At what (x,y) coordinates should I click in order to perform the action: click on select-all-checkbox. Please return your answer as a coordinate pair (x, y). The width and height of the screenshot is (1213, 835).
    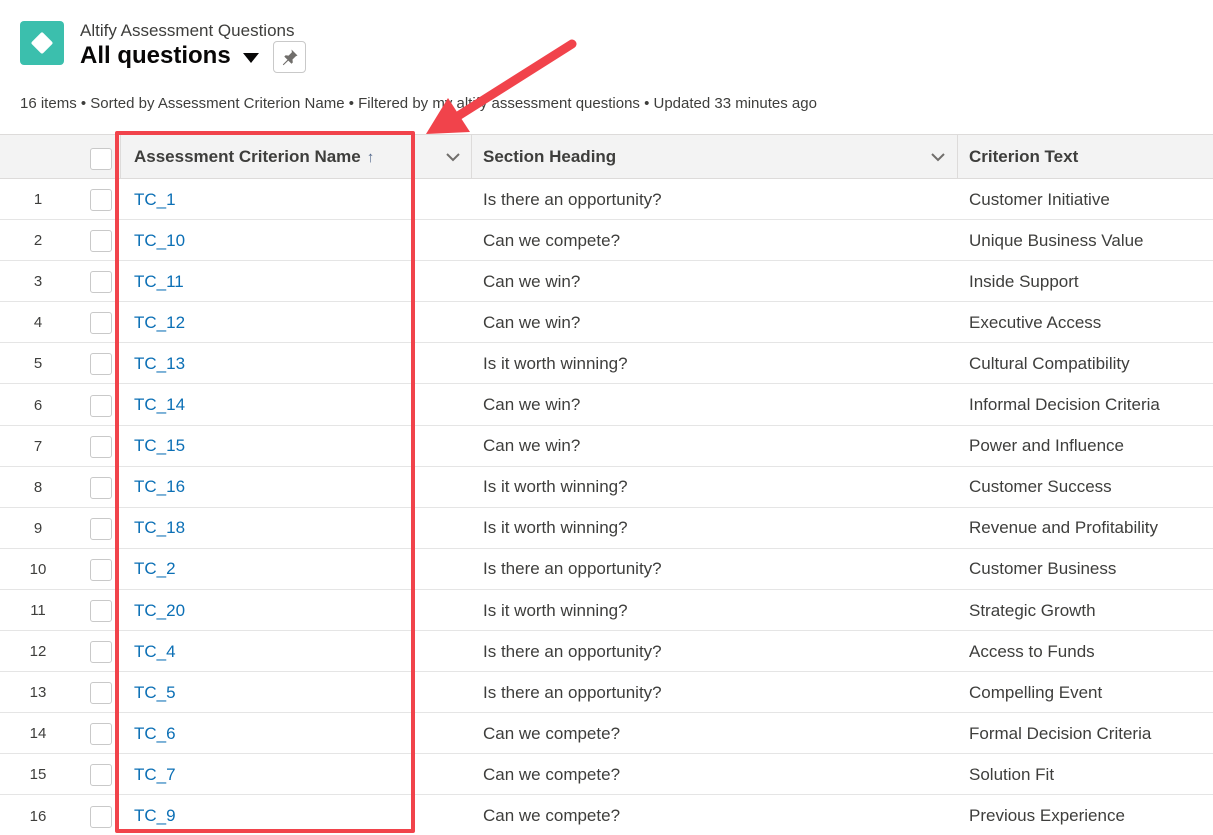
    Looking at the image, I should click on (101, 159).